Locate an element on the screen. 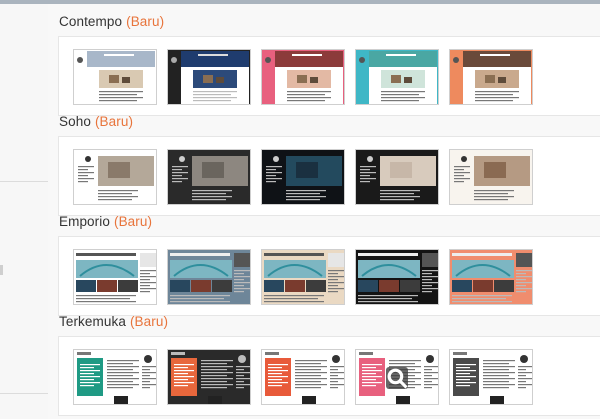  section-title-contempo: Contempo (Baru) is located at coordinates (111, 21).